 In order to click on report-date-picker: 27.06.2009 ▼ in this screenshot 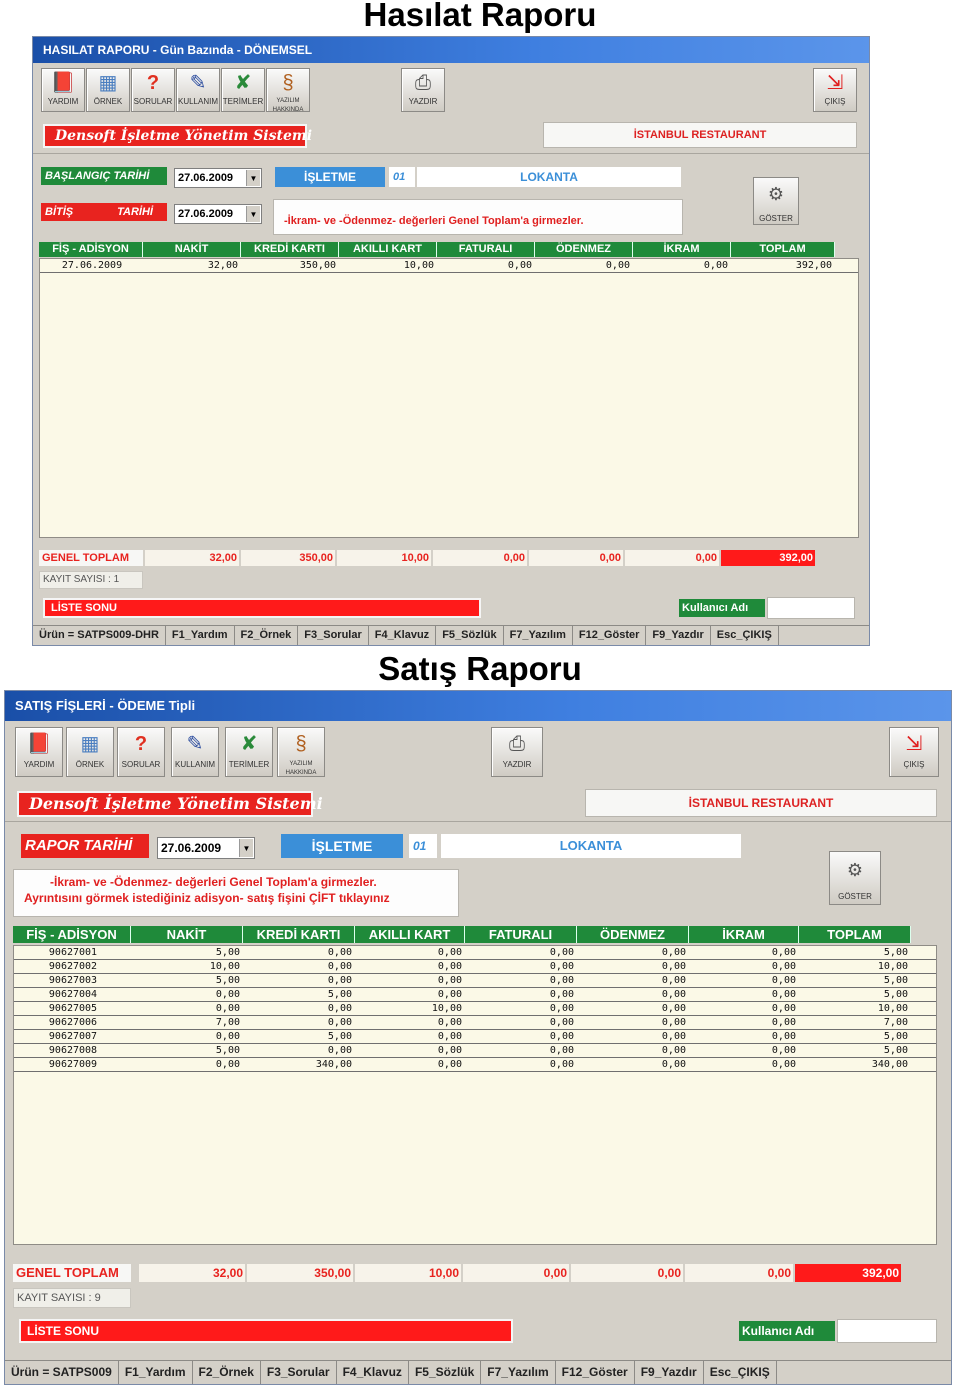, I will do `click(206, 848)`.